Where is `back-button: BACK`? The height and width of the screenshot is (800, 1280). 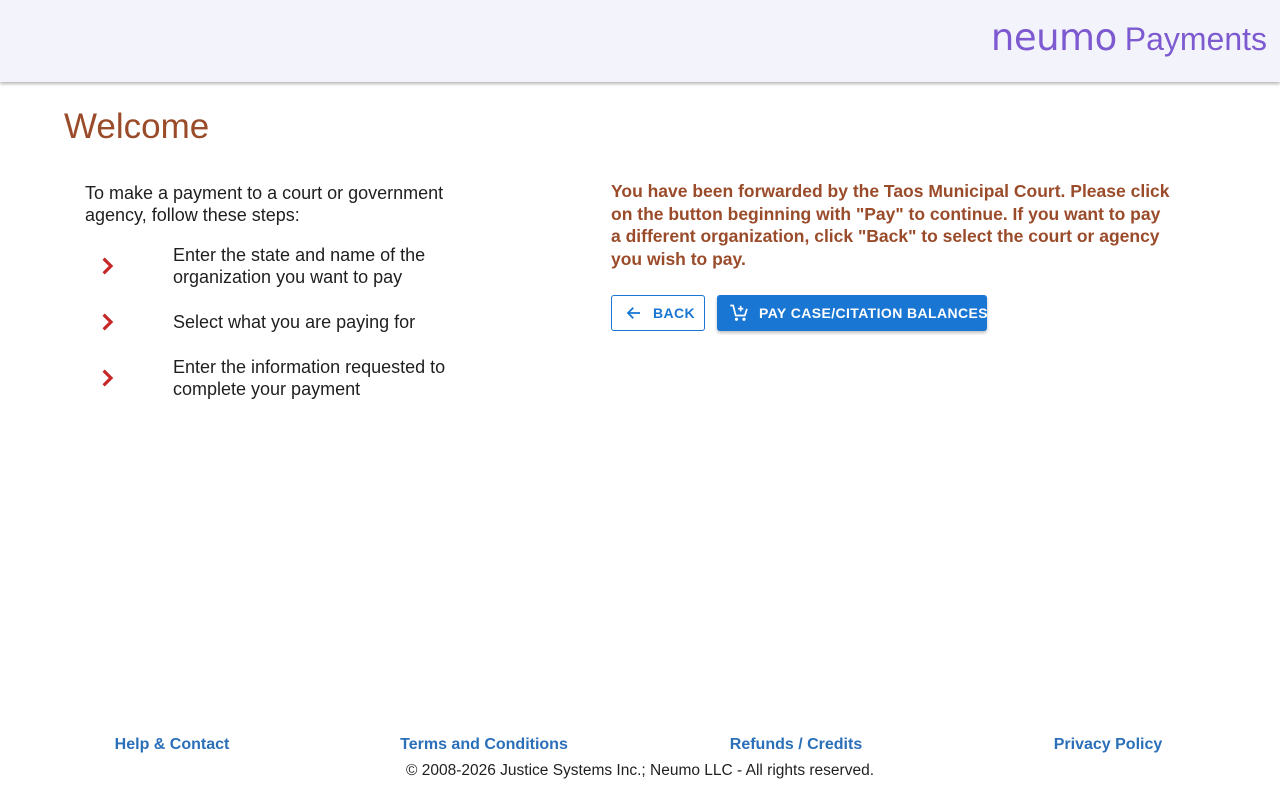
back-button: BACK is located at coordinates (658, 313).